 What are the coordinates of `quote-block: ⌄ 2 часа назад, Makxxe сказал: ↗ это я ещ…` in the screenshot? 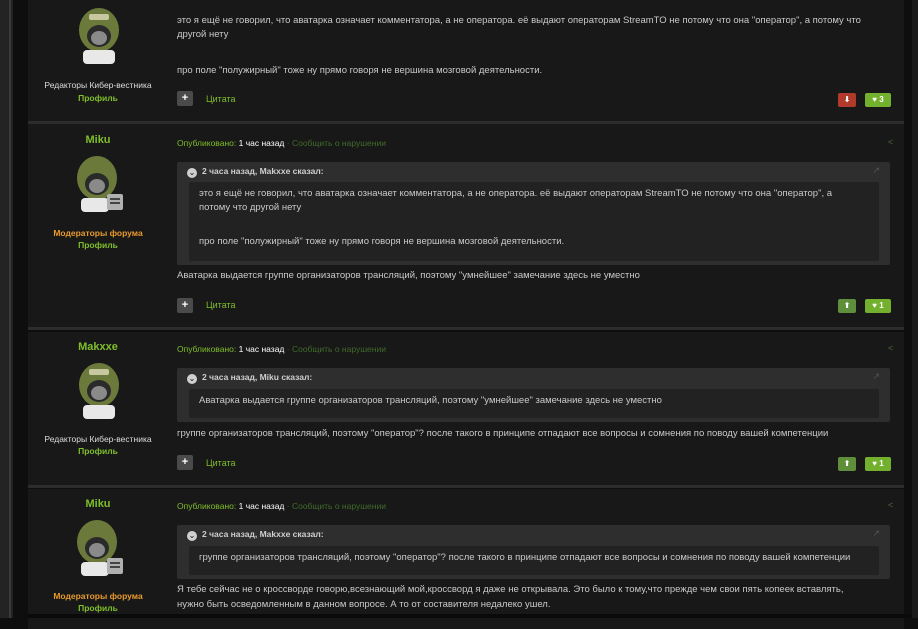 It's located at (533, 213).